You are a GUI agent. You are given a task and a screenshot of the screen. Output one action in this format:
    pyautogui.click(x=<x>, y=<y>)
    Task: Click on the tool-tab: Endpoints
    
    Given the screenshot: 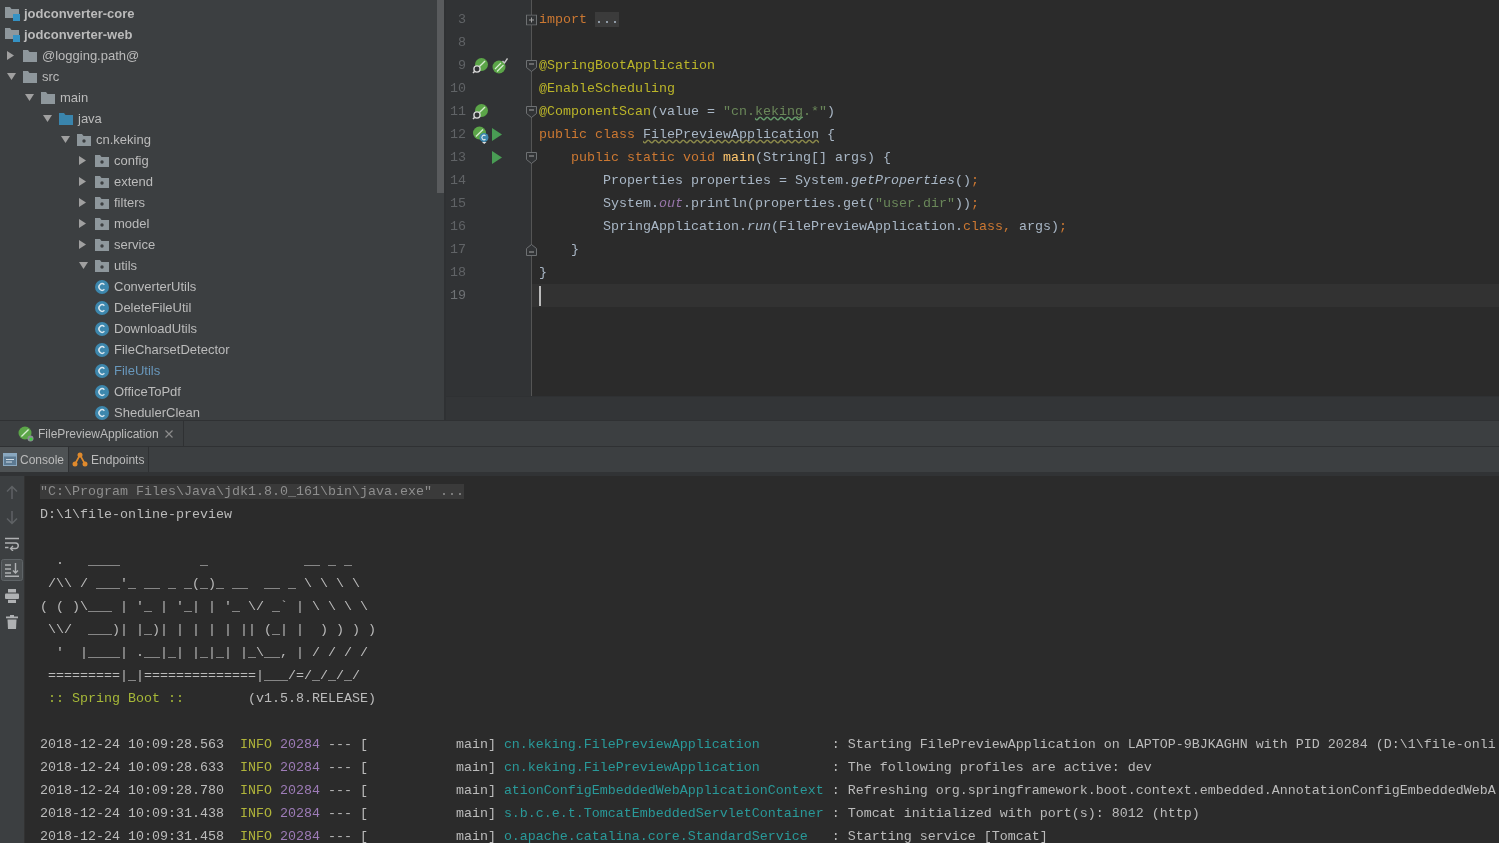 What is the action you would take?
    pyautogui.click(x=109, y=459)
    